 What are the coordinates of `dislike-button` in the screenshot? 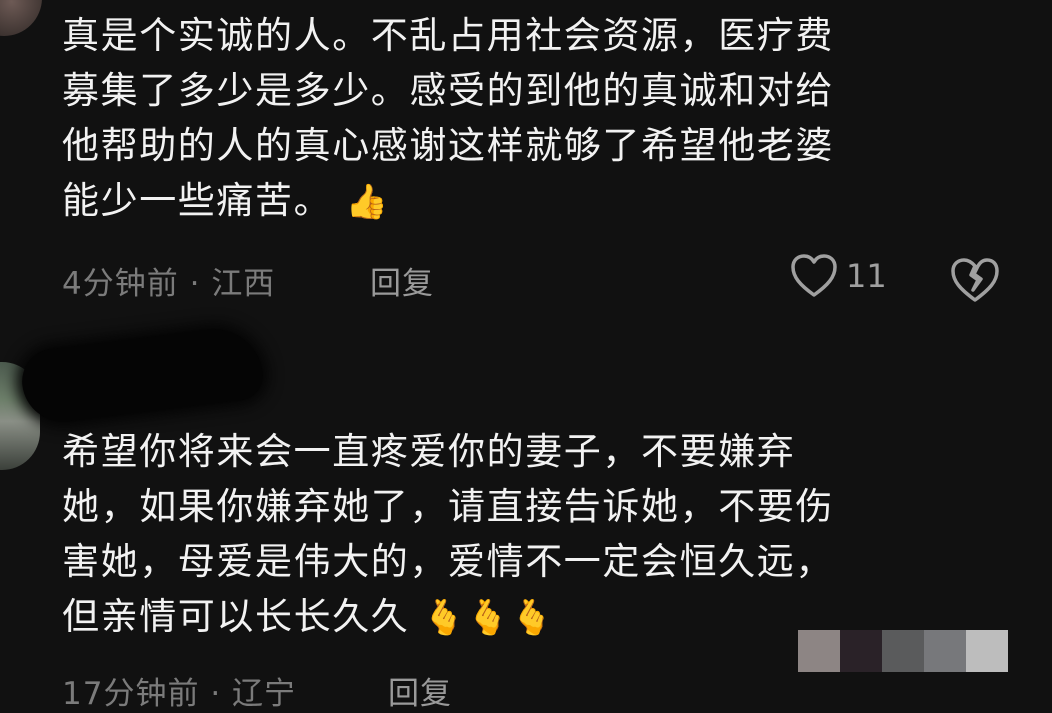 It's located at (975, 282).